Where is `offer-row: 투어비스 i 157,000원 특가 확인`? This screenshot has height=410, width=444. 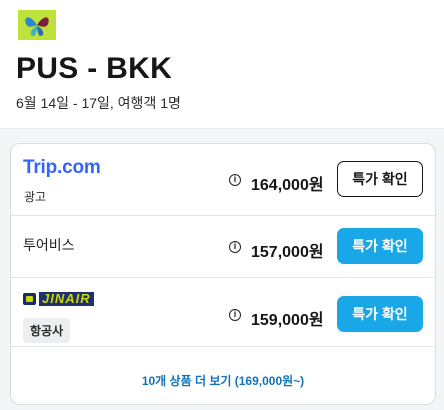
offer-row: 투어비스 i 157,000원 특가 확인 is located at coordinates (223, 246).